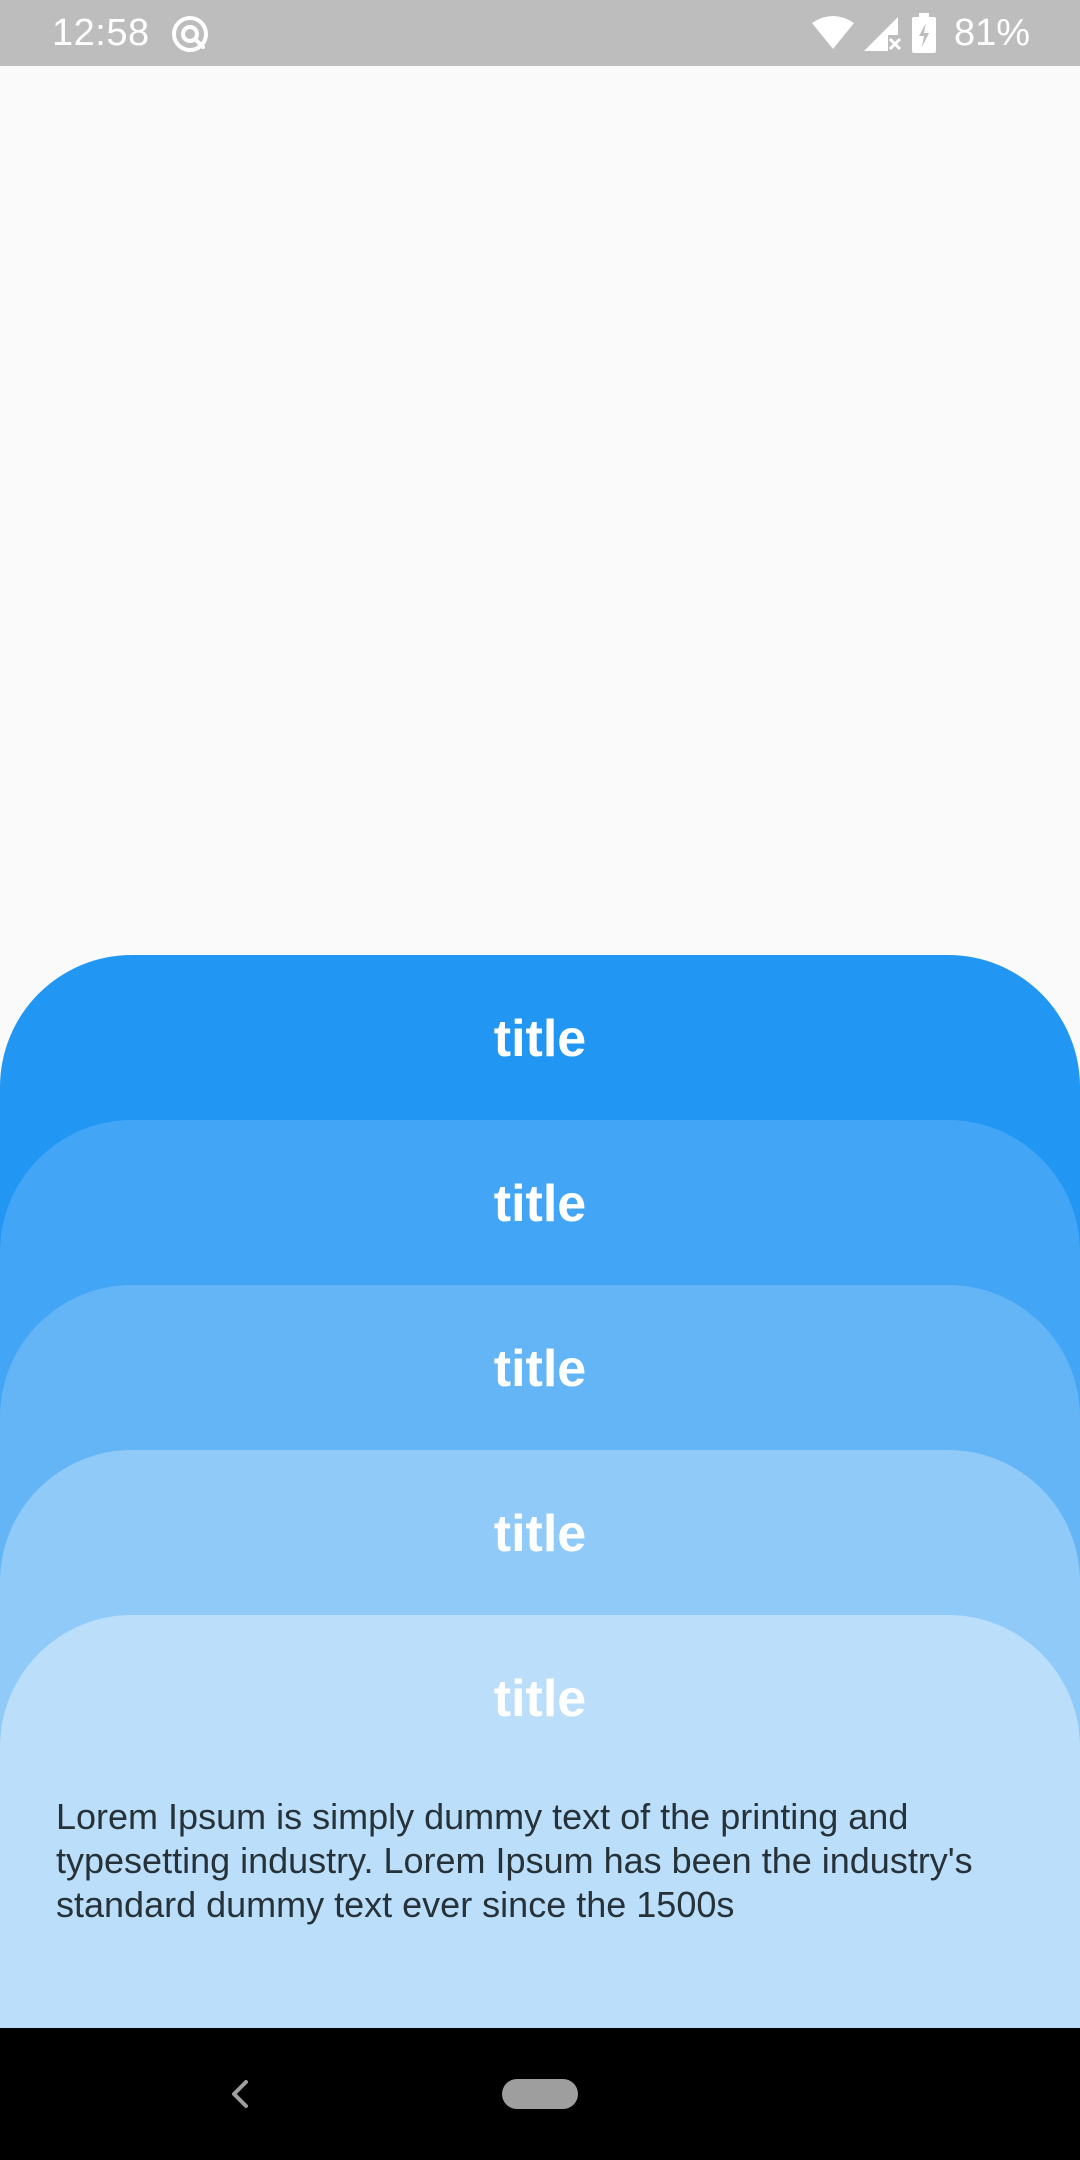  What do you see at coordinates (882, 34) in the screenshot?
I see `signal-no-data-icon` at bounding box center [882, 34].